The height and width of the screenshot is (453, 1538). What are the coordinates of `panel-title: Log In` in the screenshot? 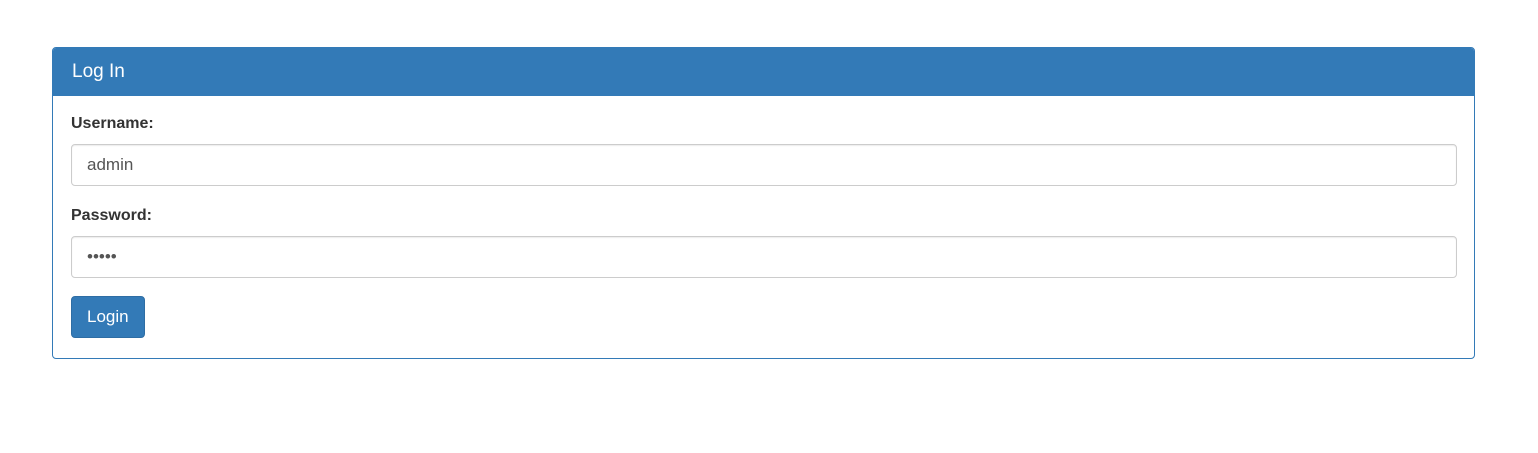 It's located at (98, 71).